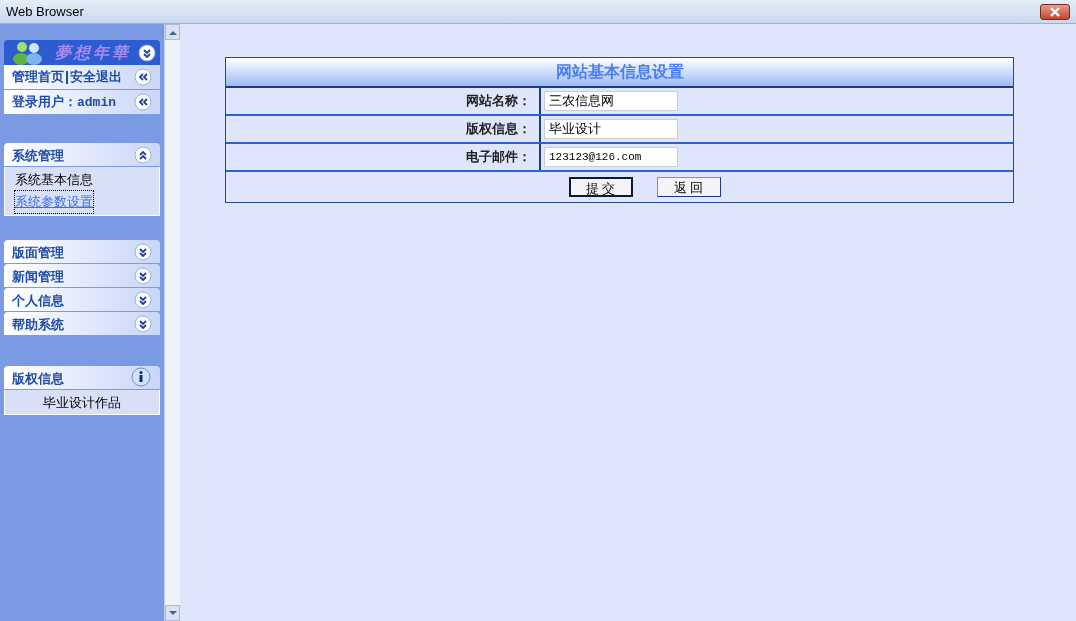 This screenshot has width=1076, height=621. What do you see at coordinates (82, 155) in the screenshot?
I see `menu-header: 系统管理` at bounding box center [82, 155].